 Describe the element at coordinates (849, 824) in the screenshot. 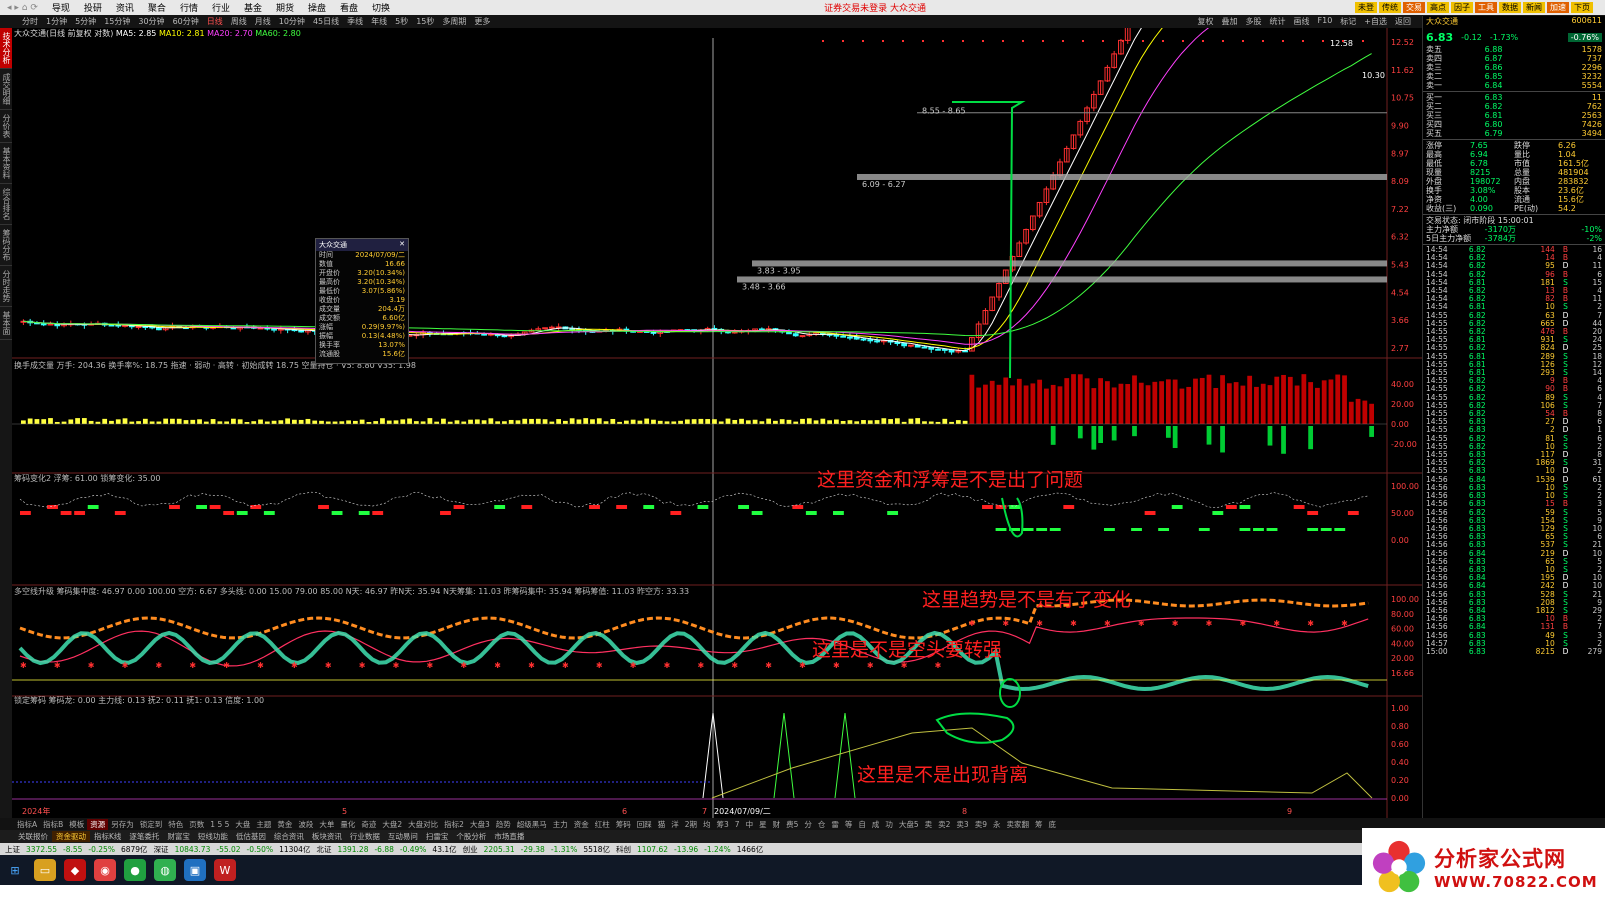

I see `indicator-tab: 等` at that location.